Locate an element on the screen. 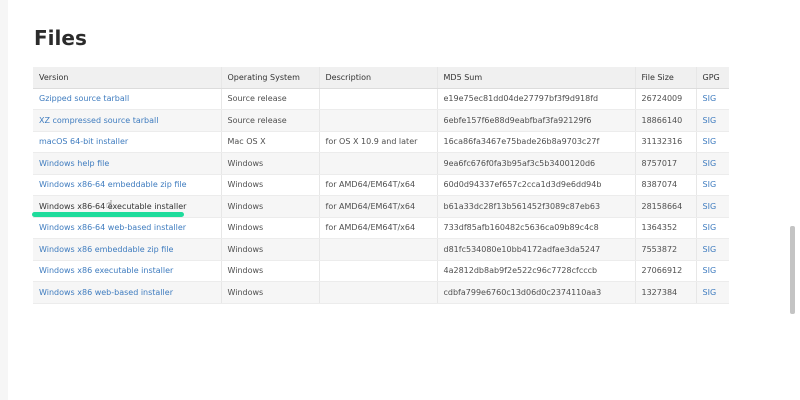  md5-cell: b61a33dc28f13b561452f3089c87eb63 is located at coordinates (536, 206).